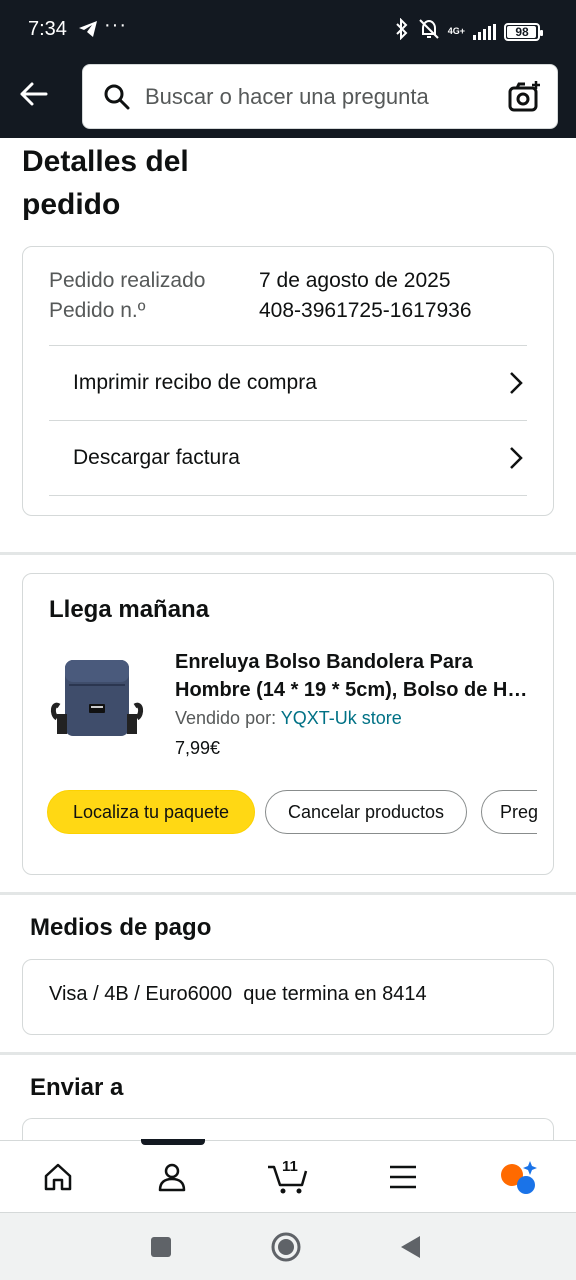  I want to click on divider, so click(288, 495).